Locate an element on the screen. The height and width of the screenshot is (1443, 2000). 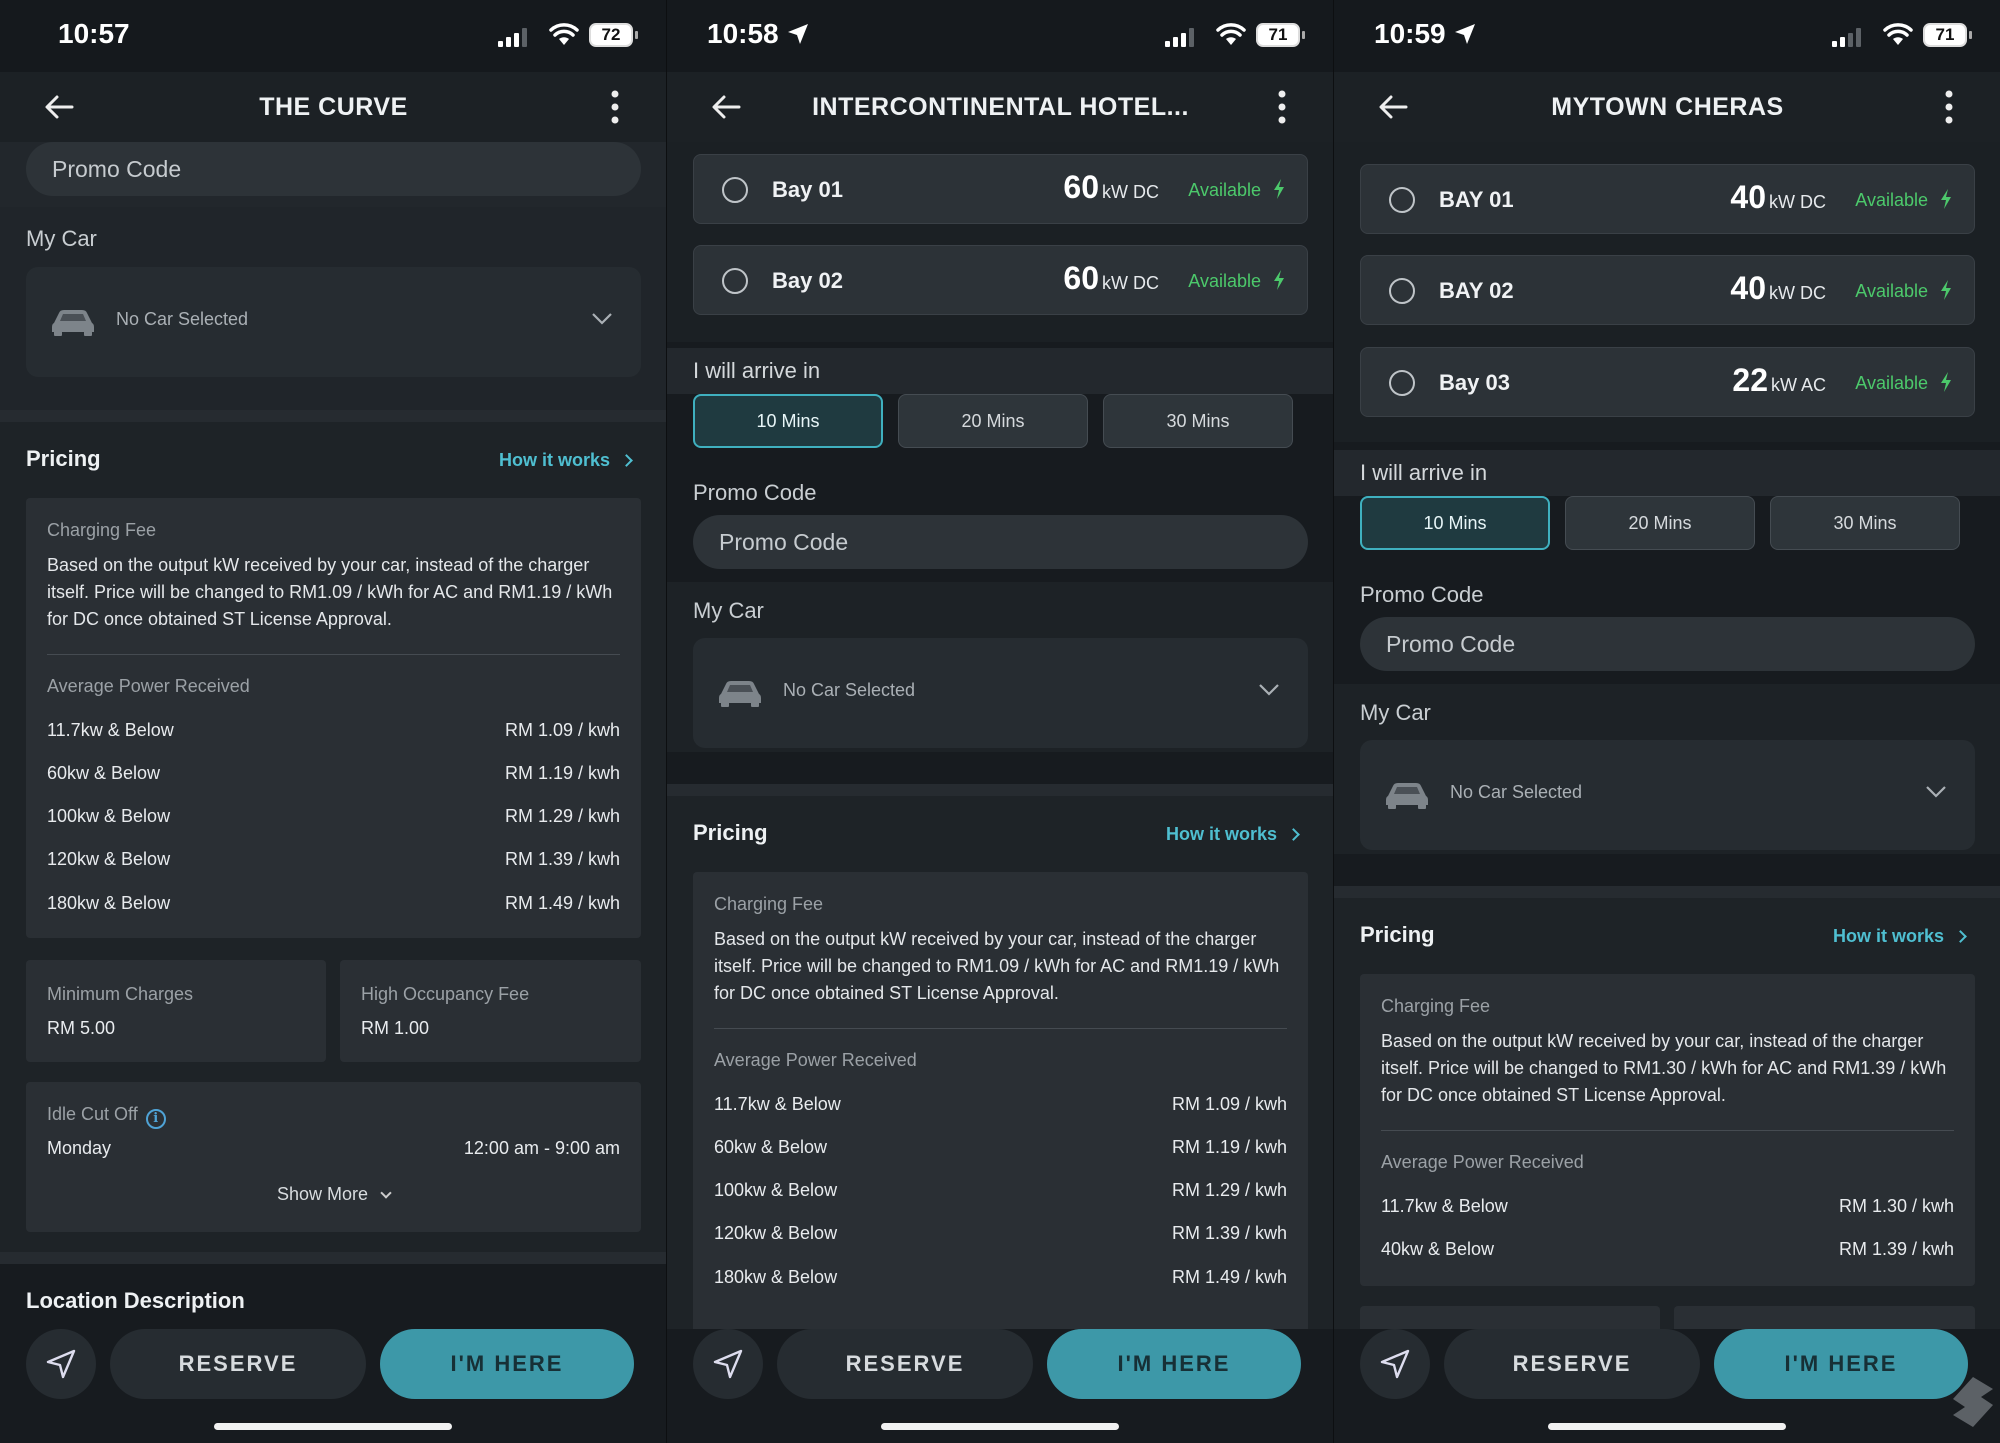
bay-power: 60 kW DC is located at coordinates (1111, 278).